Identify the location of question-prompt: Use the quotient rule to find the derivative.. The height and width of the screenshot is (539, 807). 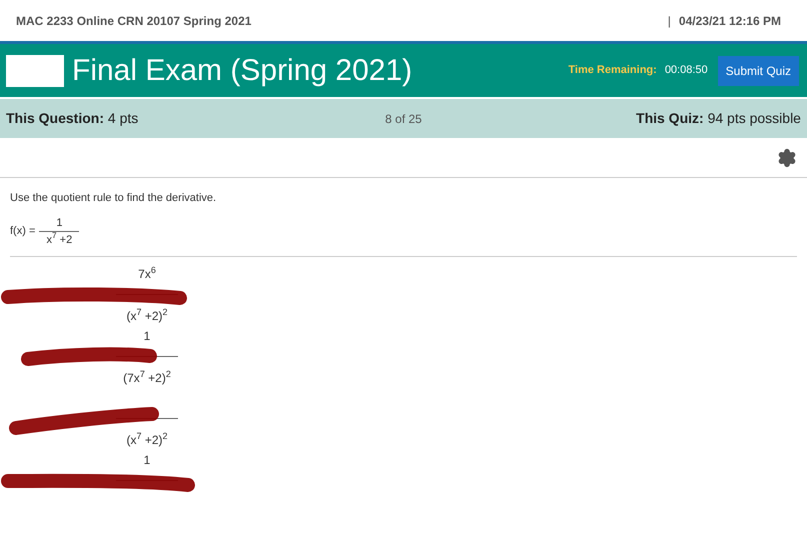
(114, 198).